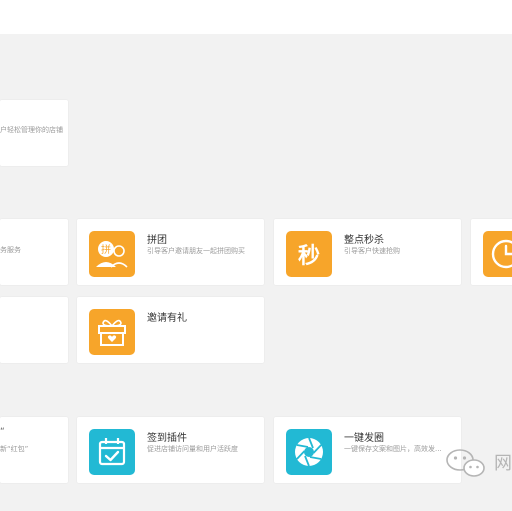  Describe the element at coordinates (112, 452) in the screenshot. I see `calendar-check-icon` at that location.